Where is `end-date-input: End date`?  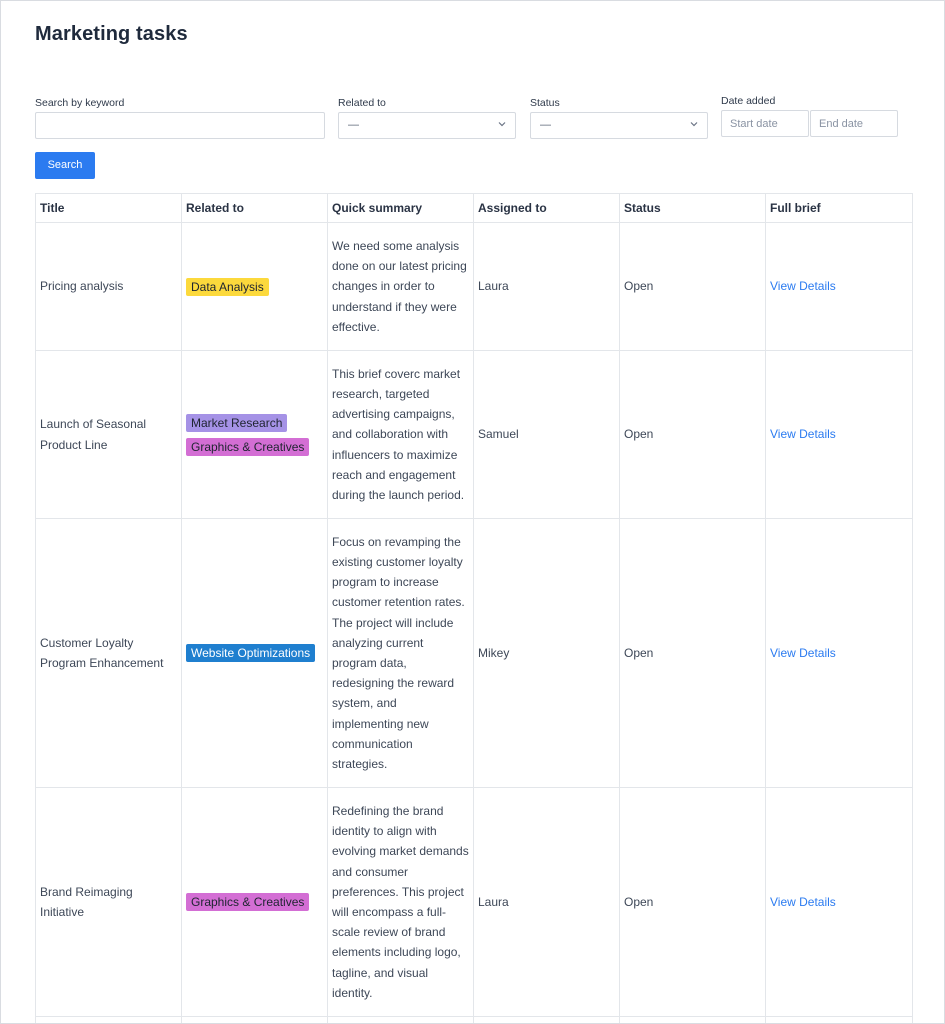 end-date-input: End date is located at coordinates (854, 123).